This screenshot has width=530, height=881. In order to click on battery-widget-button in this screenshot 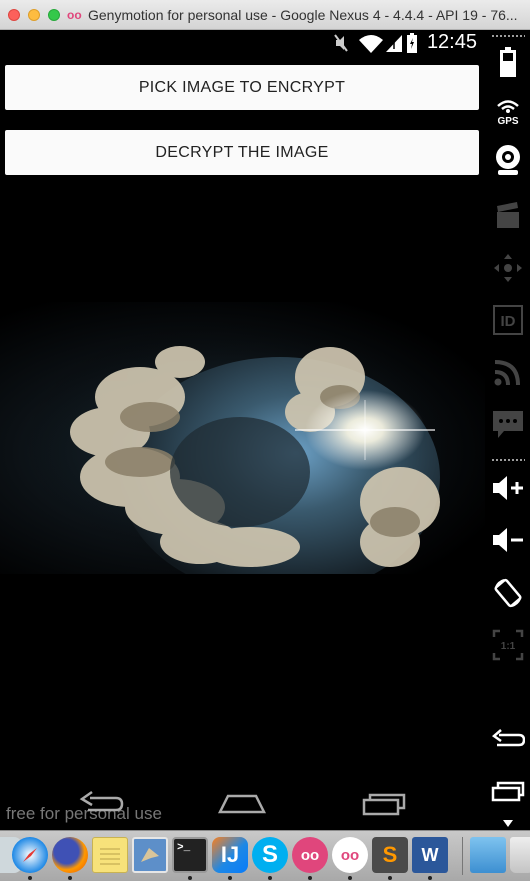, I will do `click(508, 62)`.